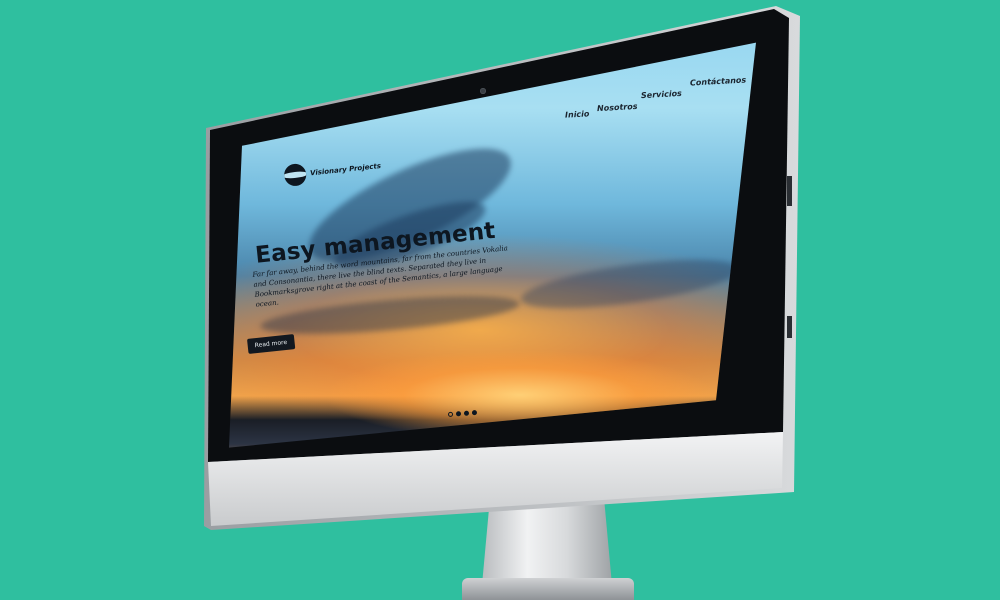 This screenshot has width=1000, height=600. What do you see at coordinates (577, 114) in the screenshot?
I see `nav-item-inicio: Inicio` at bounding box center [577, 114].